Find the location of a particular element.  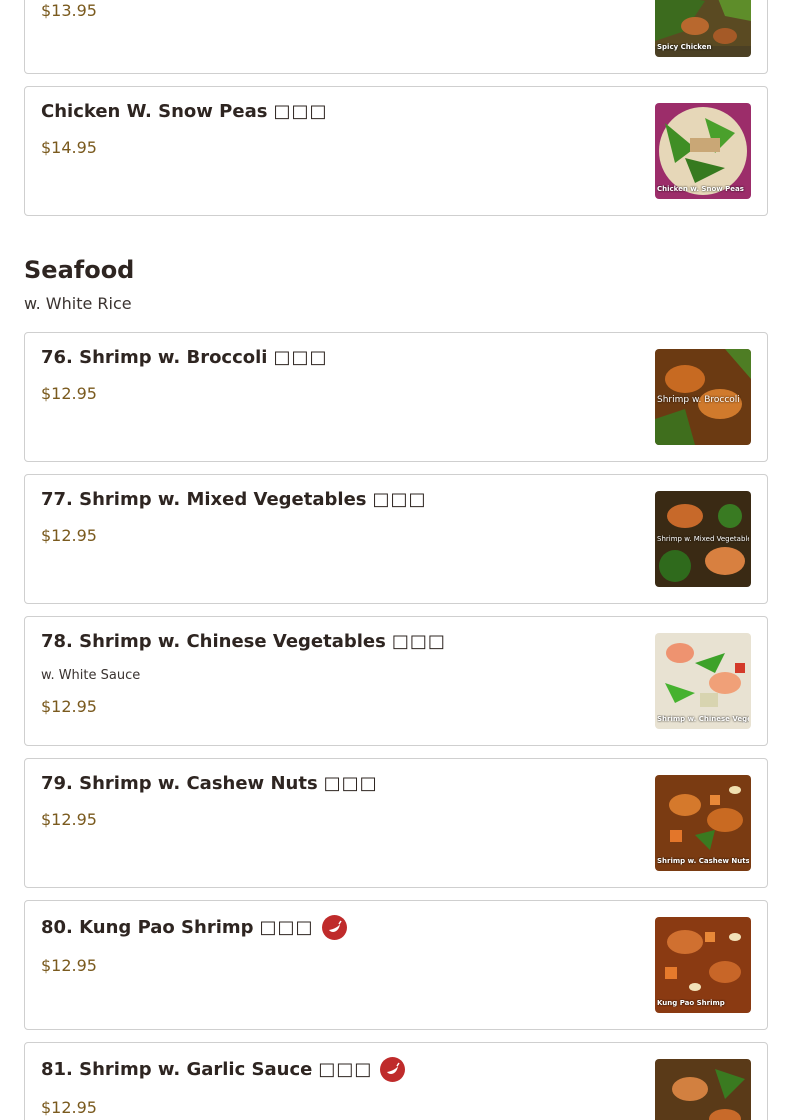

item-title: 79. Shrimp w. Cashew Nuts □□□ is located at coordinates (209, 783).